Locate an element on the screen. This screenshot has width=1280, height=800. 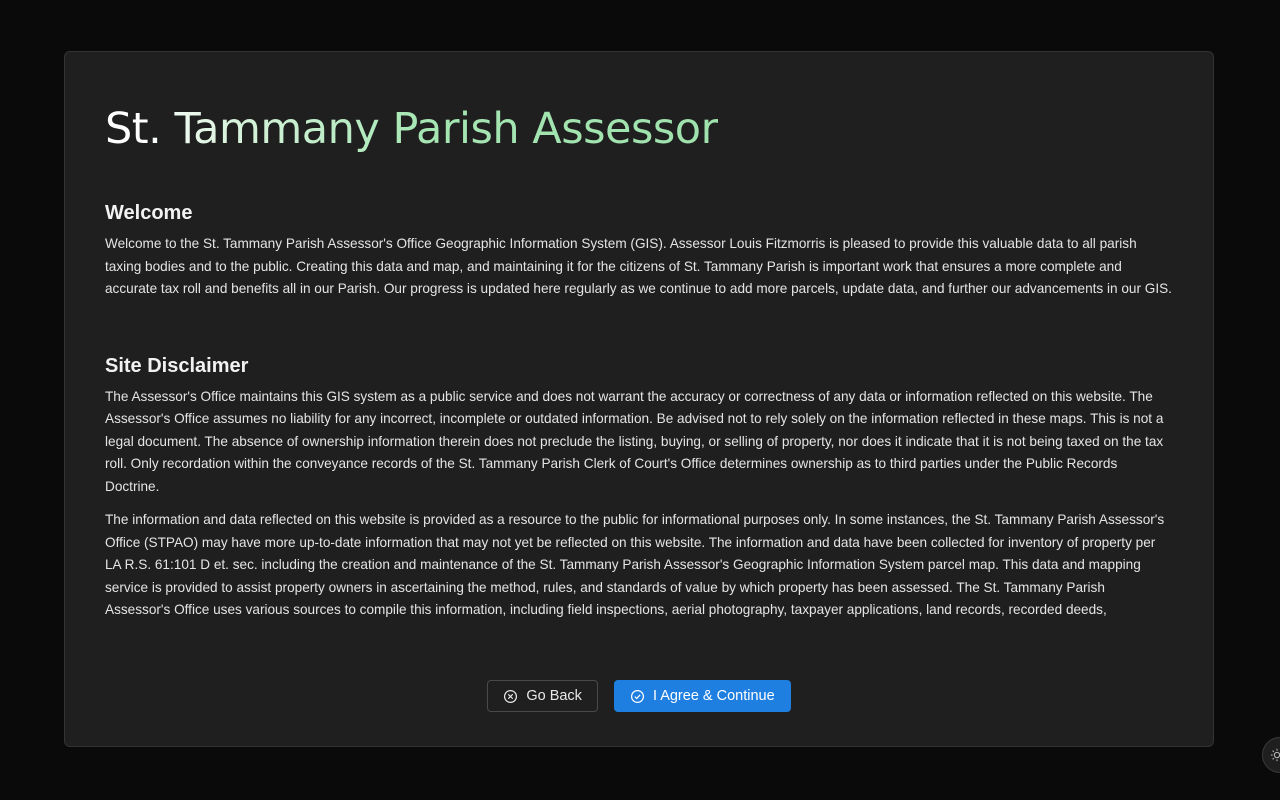
close-circle-icon is located at coordinates (510, 696).